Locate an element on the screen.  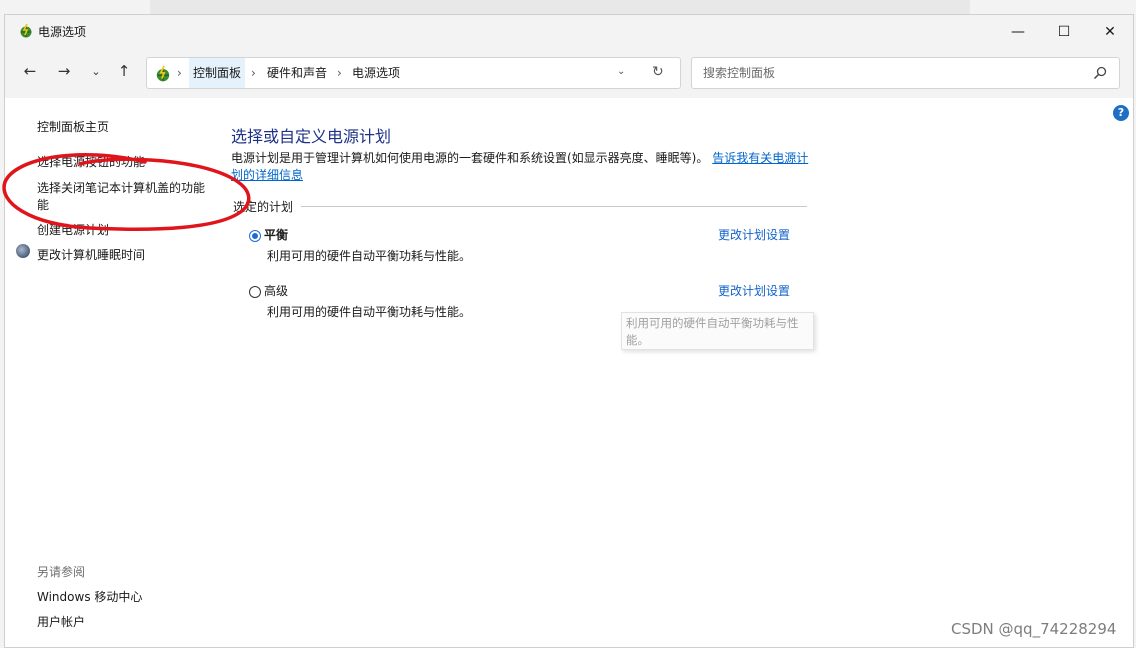
forward-arrow-icon: → is located at coordinates (64, 71).